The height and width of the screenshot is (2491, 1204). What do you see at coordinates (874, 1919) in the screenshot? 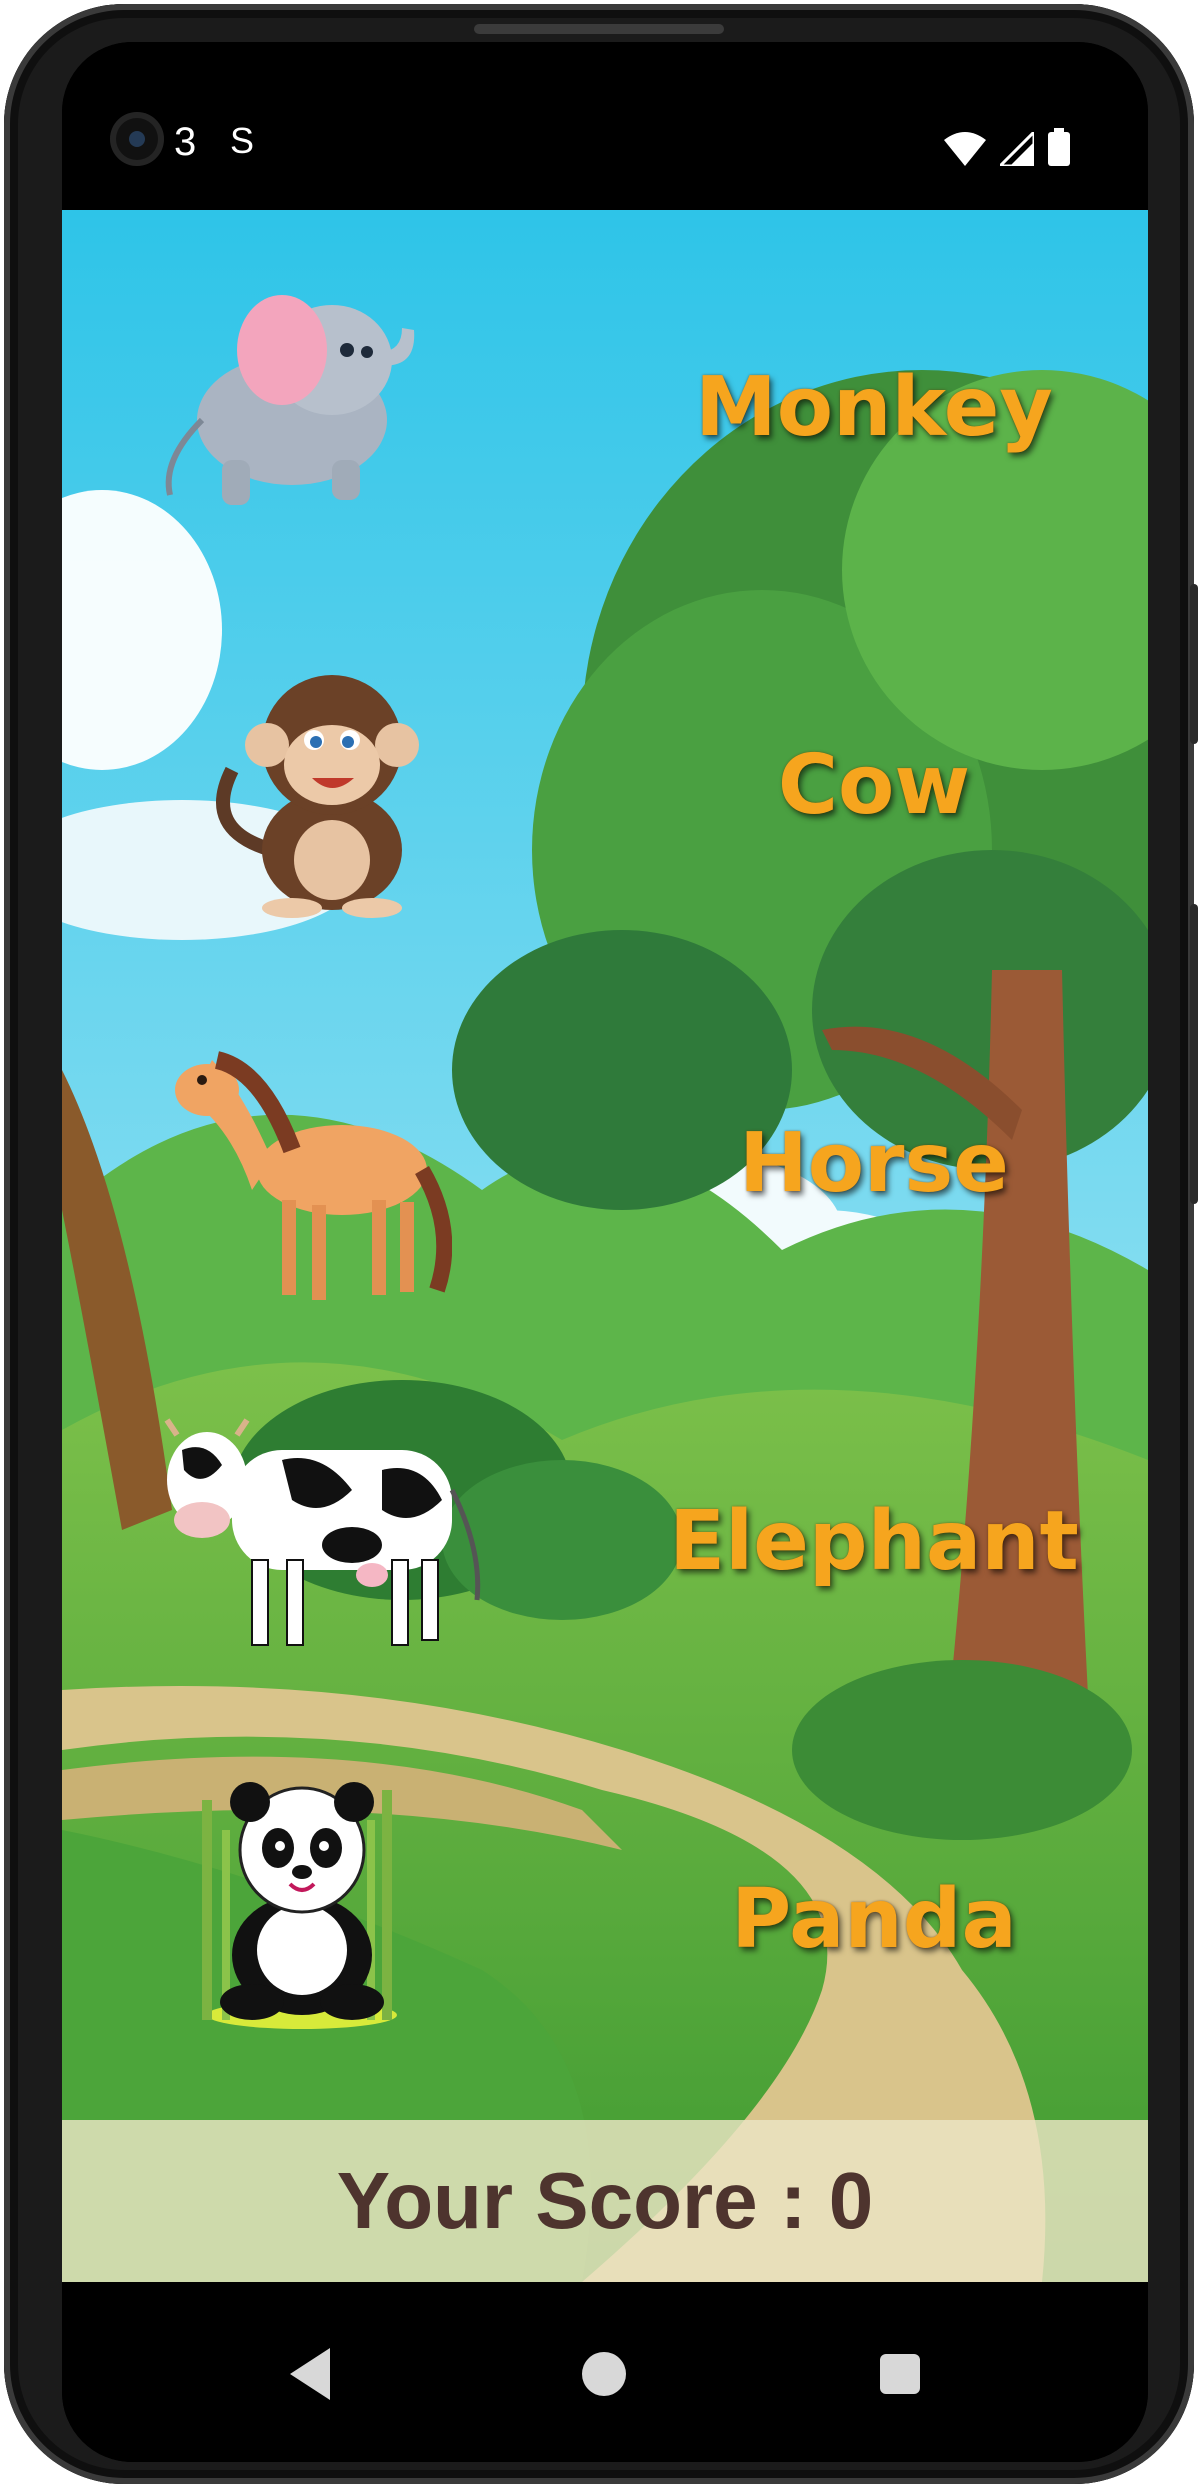
I see `word-panda: Panda` at bounding box center [874, 1919].